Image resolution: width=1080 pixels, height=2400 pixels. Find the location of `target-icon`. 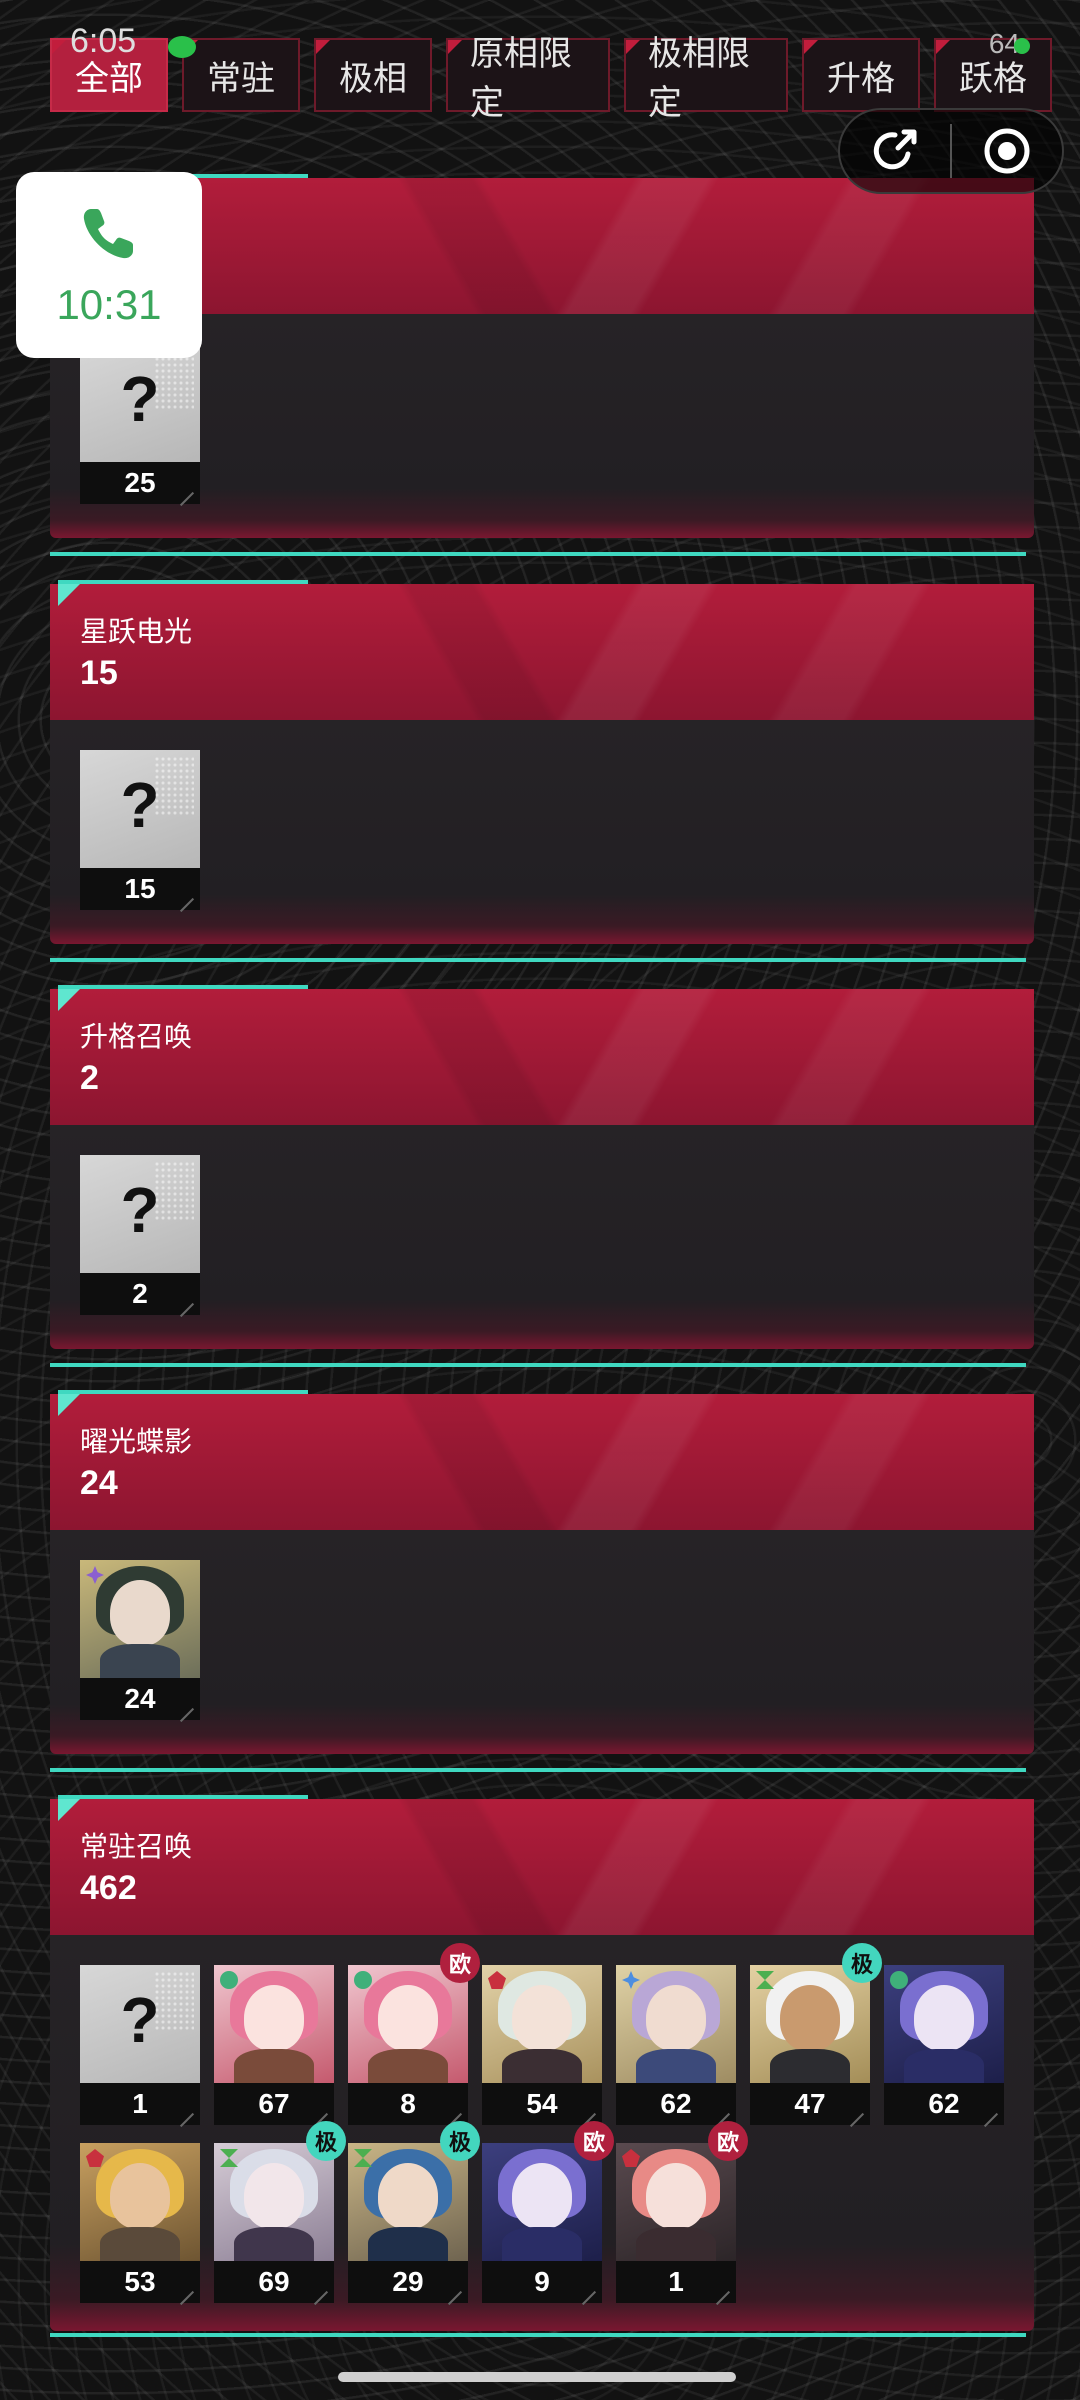

target-icon is located at coordinates (1007, 151).